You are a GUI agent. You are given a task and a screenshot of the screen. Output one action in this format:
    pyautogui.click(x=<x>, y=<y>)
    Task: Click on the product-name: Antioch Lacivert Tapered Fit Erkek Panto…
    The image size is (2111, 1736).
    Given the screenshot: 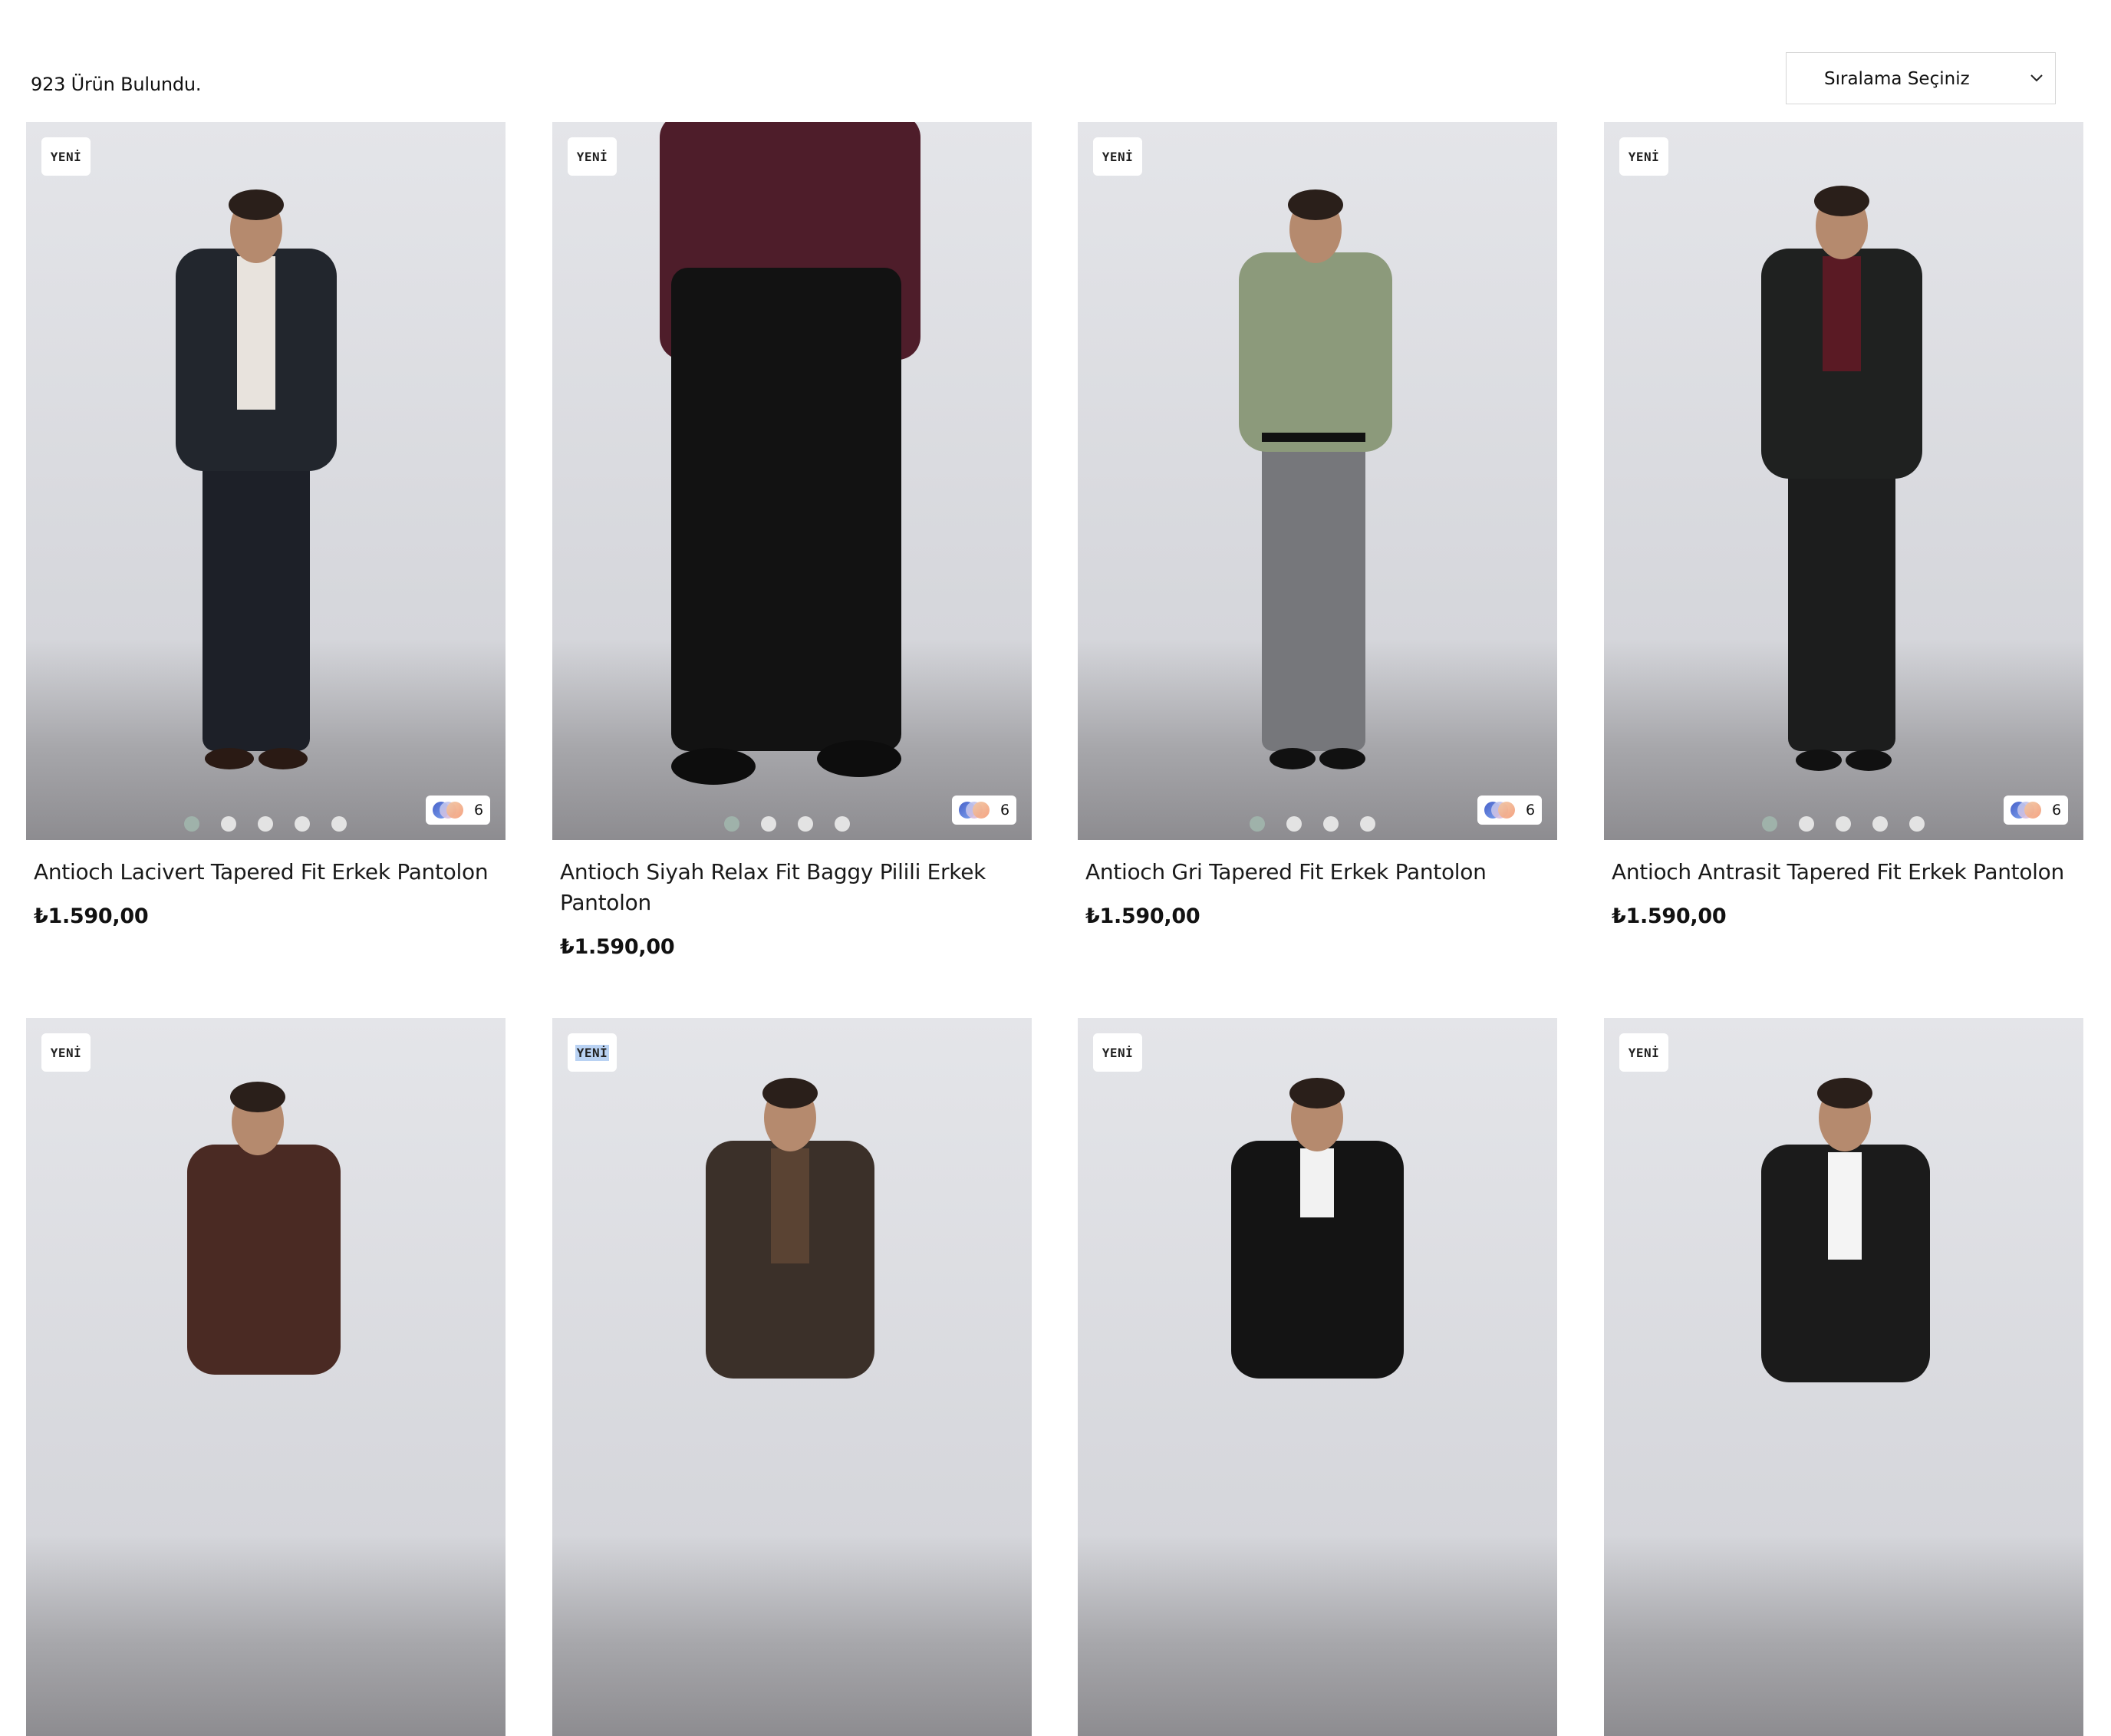 What is the action you would take?
    pyautogui.click(x=264, y=872)
    